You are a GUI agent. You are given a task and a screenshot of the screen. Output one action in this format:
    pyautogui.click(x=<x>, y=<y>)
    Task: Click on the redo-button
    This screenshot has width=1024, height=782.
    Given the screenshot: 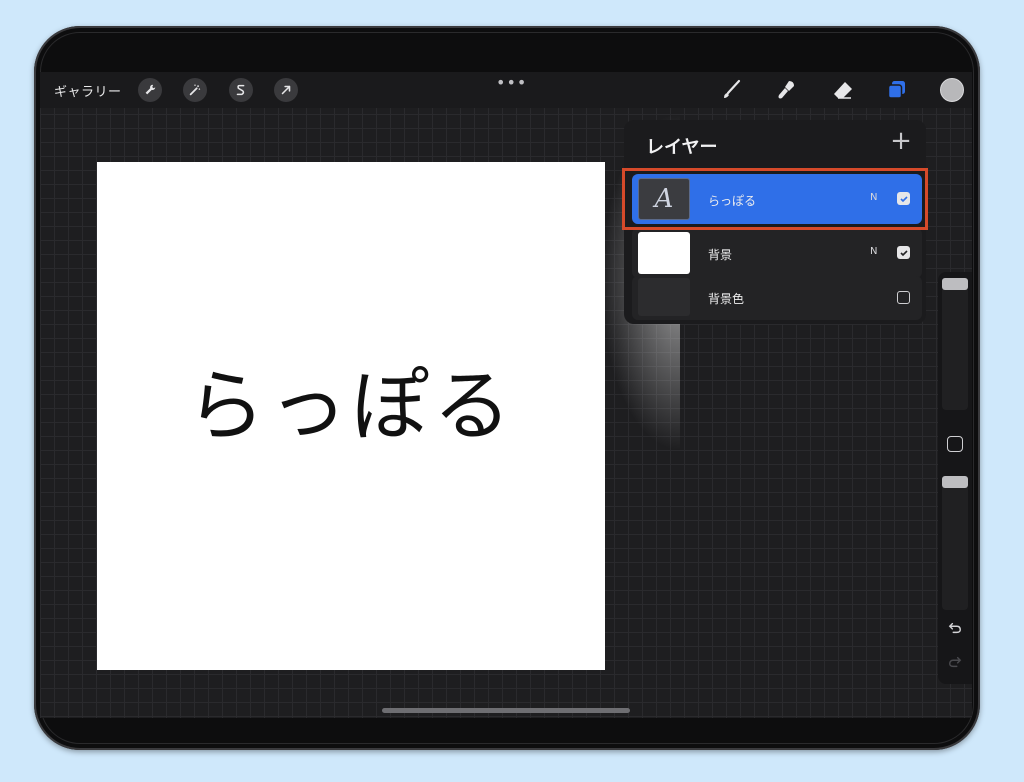 What is the action you would take?
    pyautogui.click(x=955, y=662)
    